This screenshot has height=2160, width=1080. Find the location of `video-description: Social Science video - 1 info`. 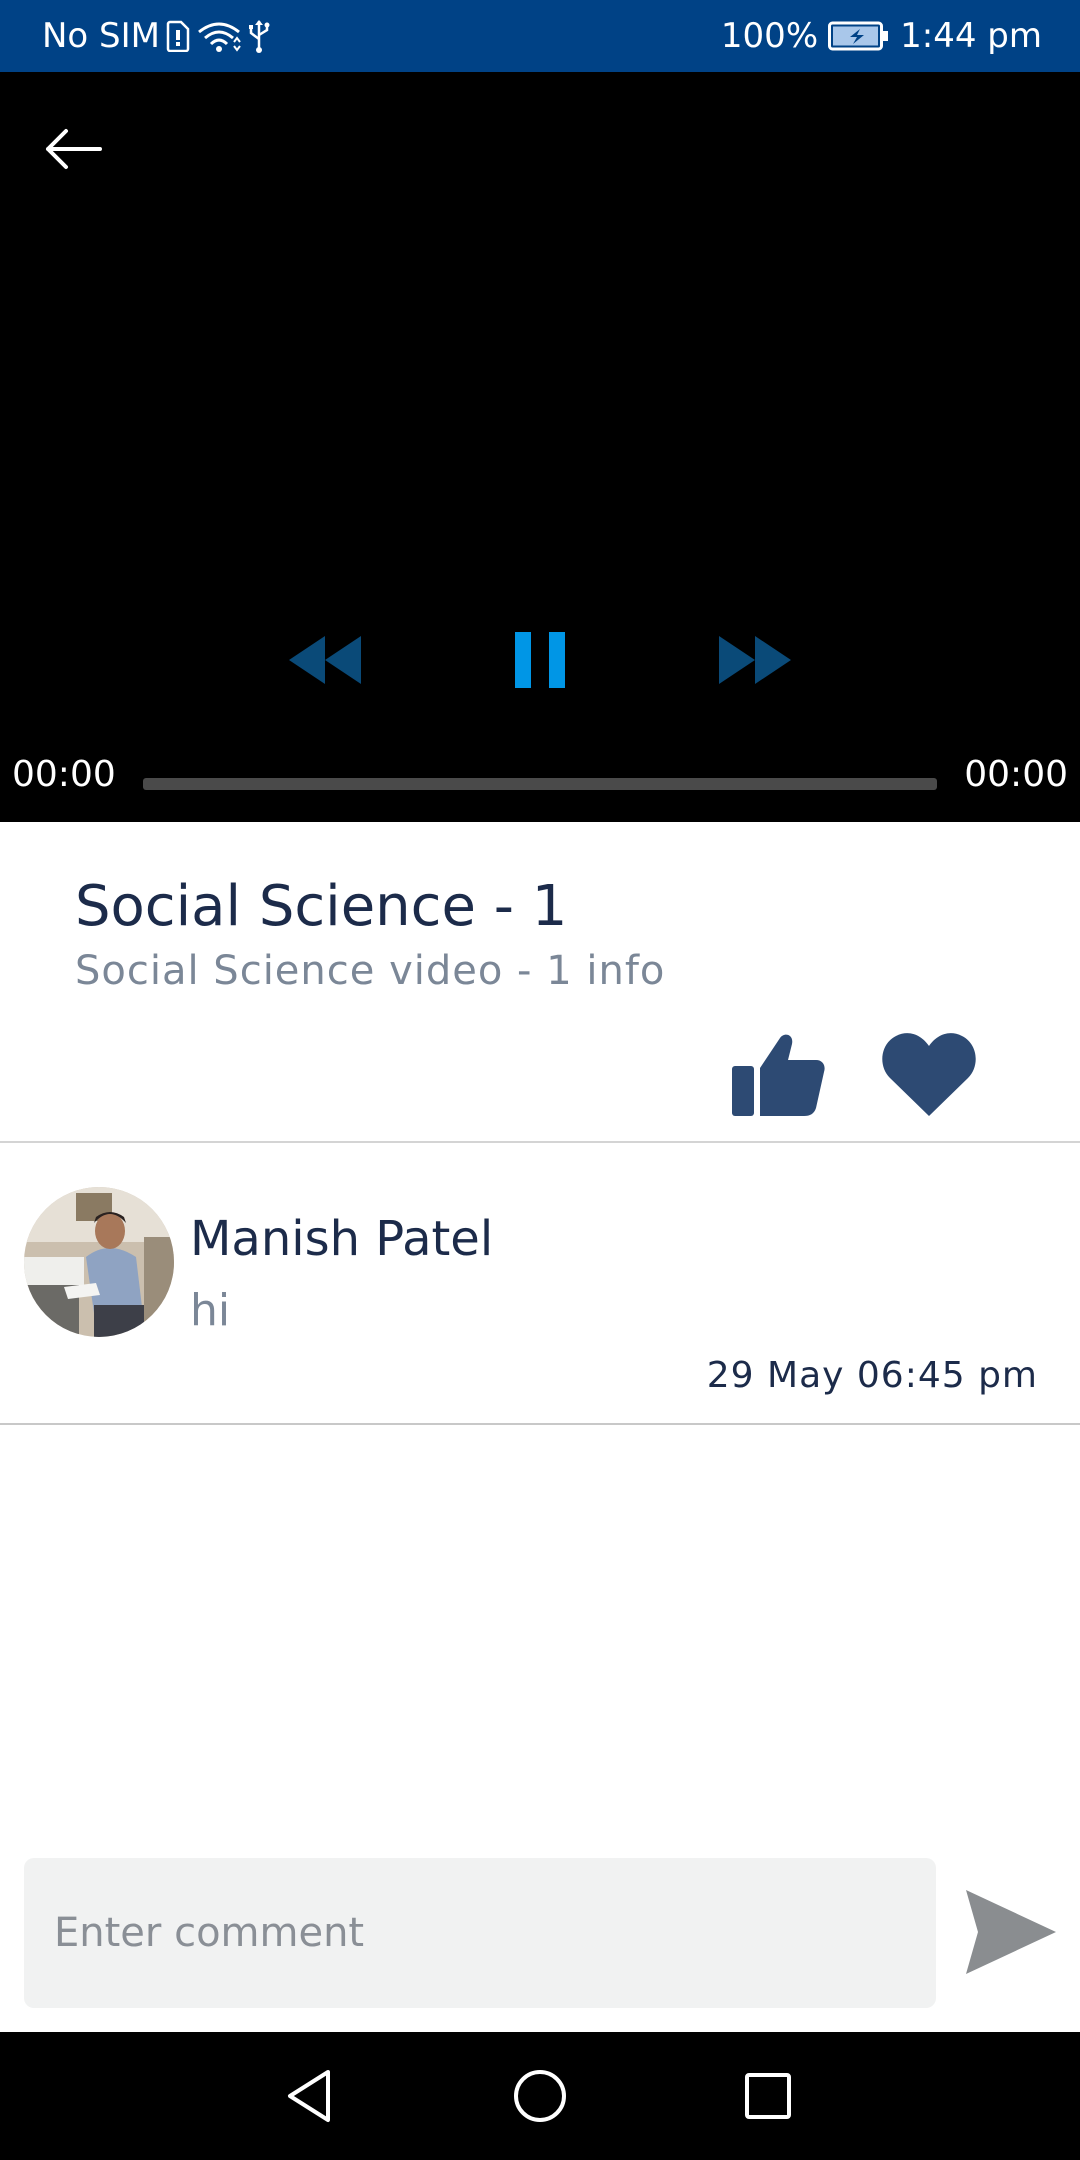

video-description: Social Science video - 1 info is located at coordinates (370, 971).